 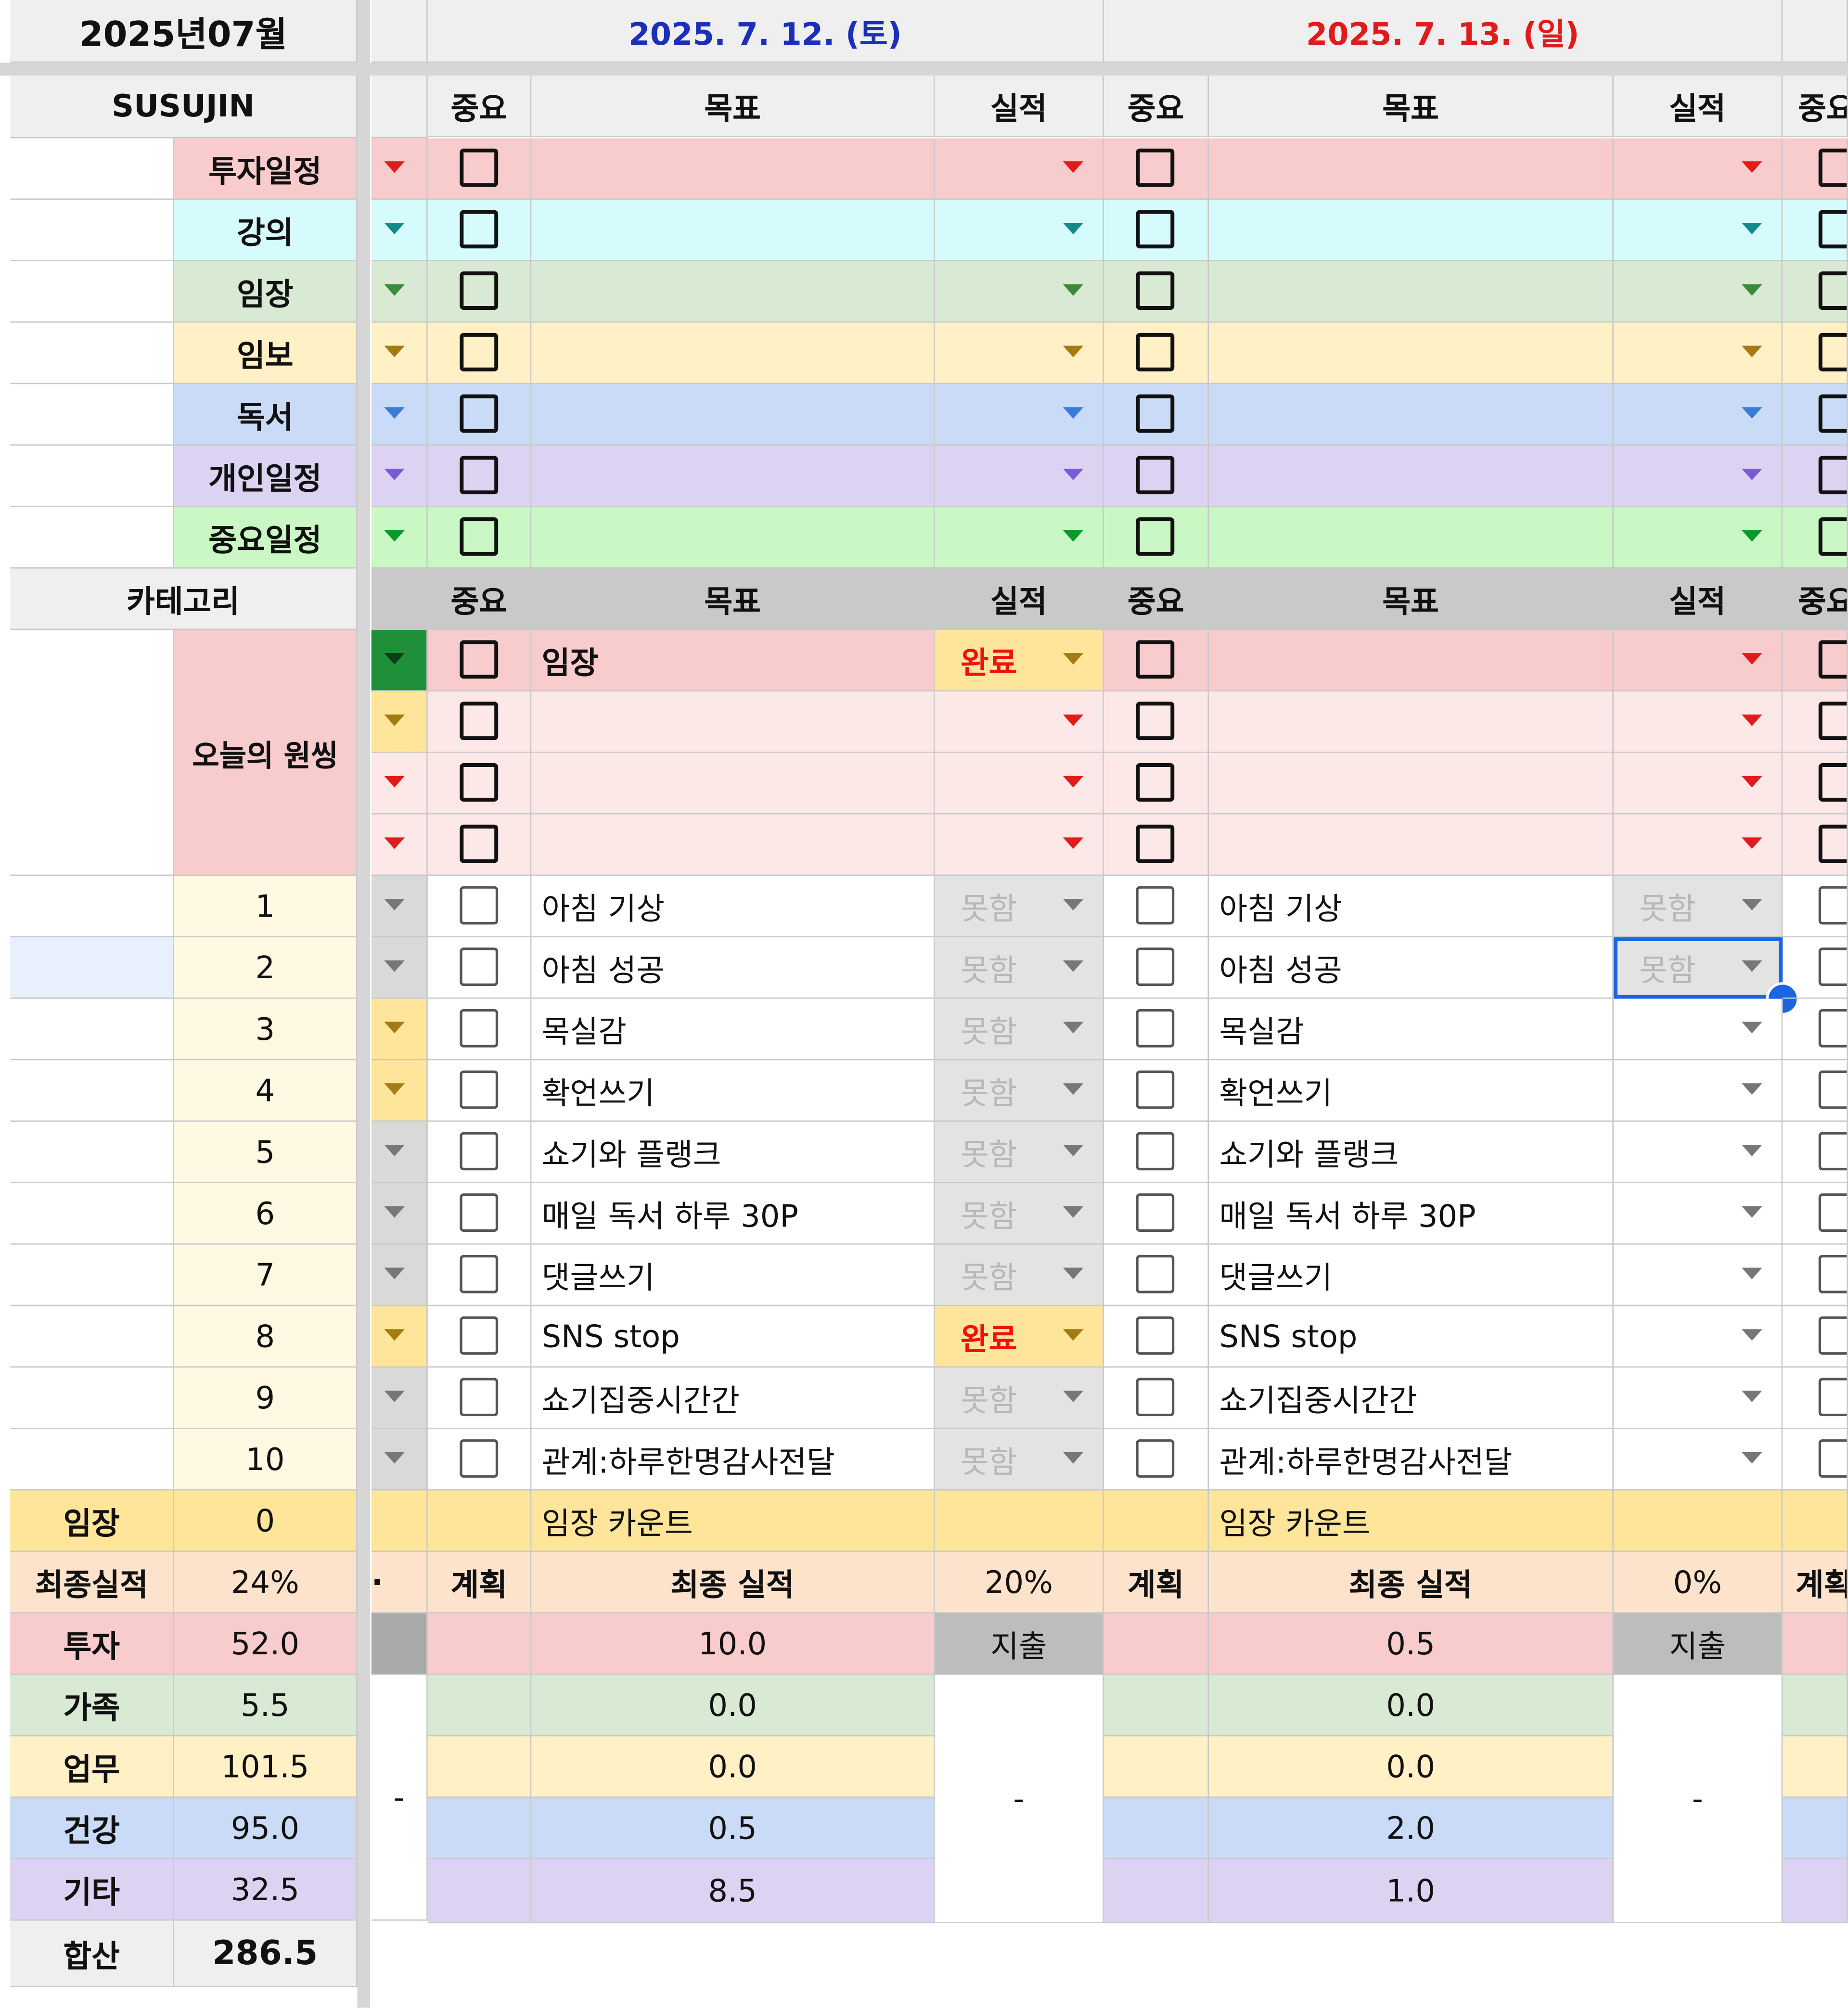 What do you see at coordinates (733, 968) in the screenshot?
I see `habit-goal: 아침 성공` at bounding box center [733, 968].